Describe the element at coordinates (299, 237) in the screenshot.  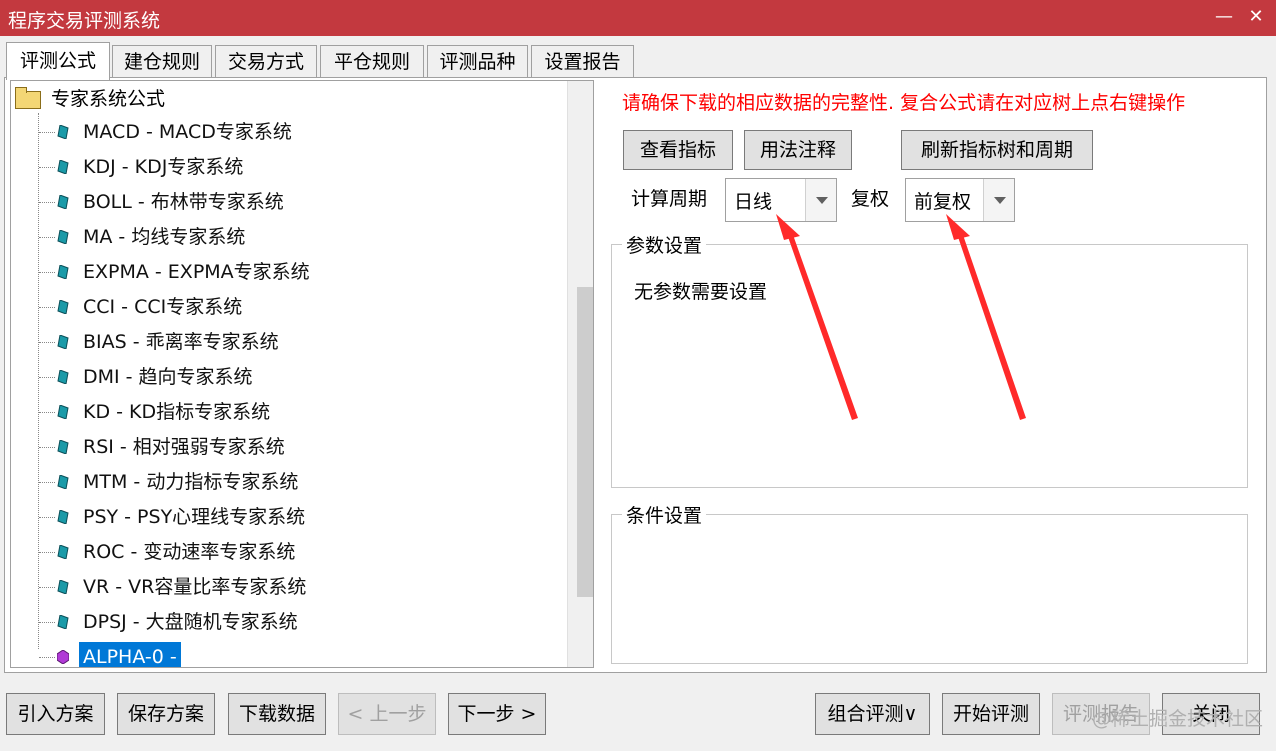
I see `tree-item: MA - 均线专家系统` at that location.